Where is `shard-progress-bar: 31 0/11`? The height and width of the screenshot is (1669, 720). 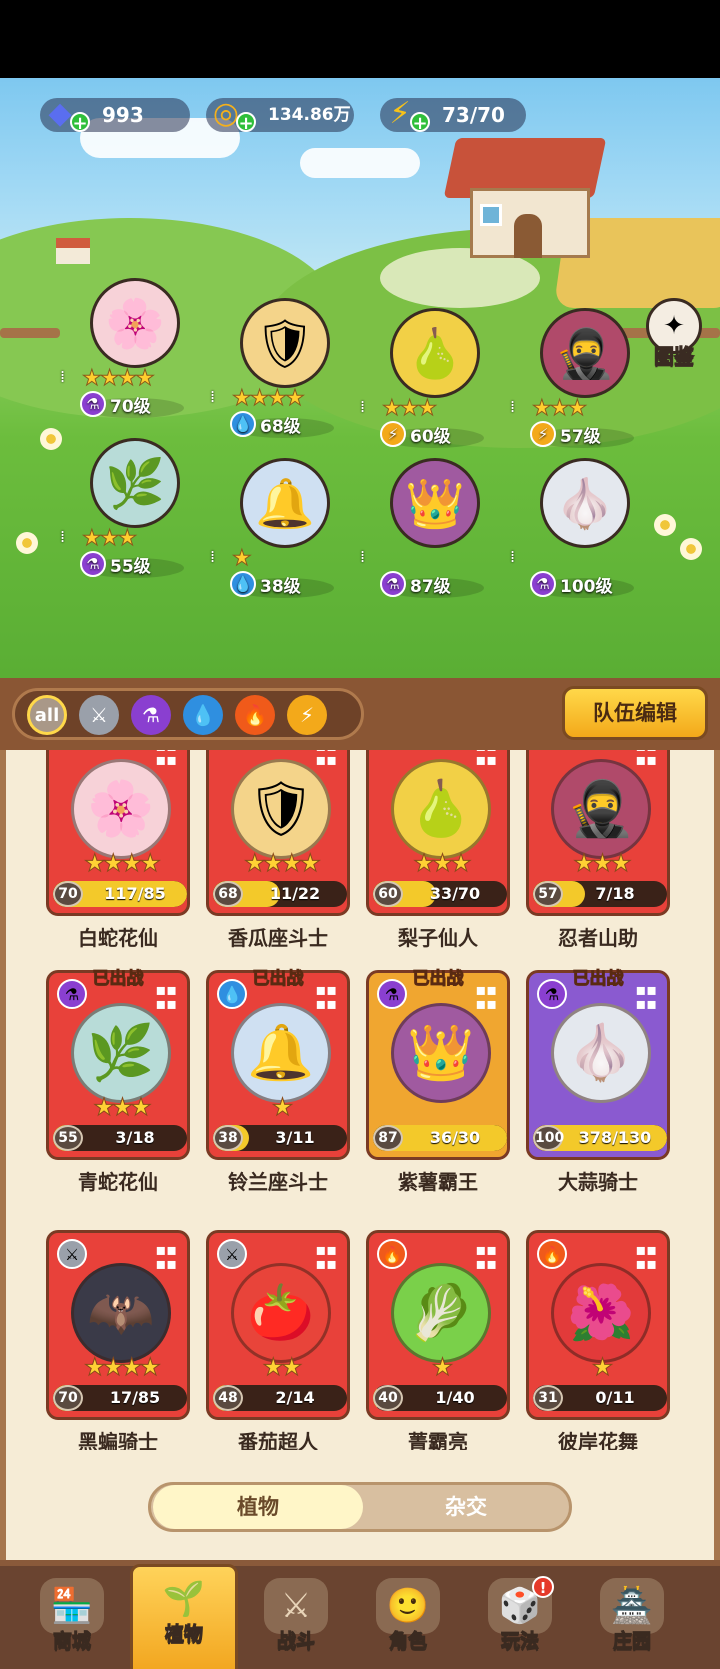
shard-progress-bar: 31 0/11 is located at coordinates (600, 1398).